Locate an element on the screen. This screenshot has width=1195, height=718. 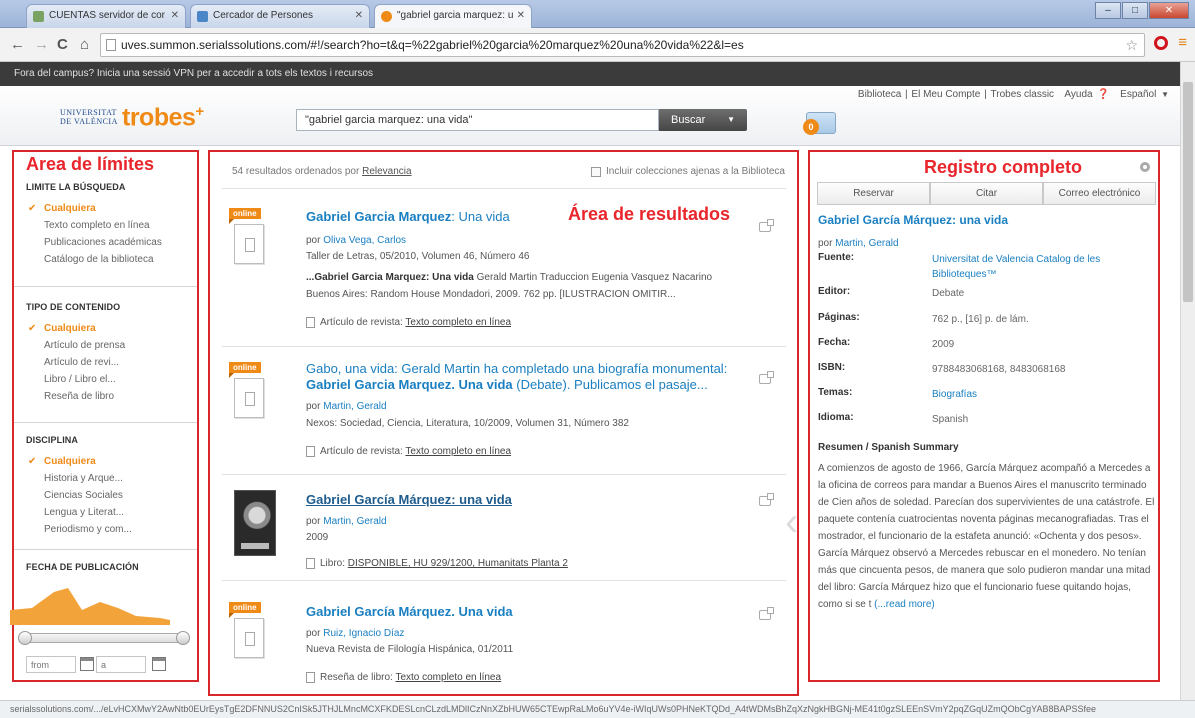
region-title-limits: Area de límites is located at coordinates (90, 164).